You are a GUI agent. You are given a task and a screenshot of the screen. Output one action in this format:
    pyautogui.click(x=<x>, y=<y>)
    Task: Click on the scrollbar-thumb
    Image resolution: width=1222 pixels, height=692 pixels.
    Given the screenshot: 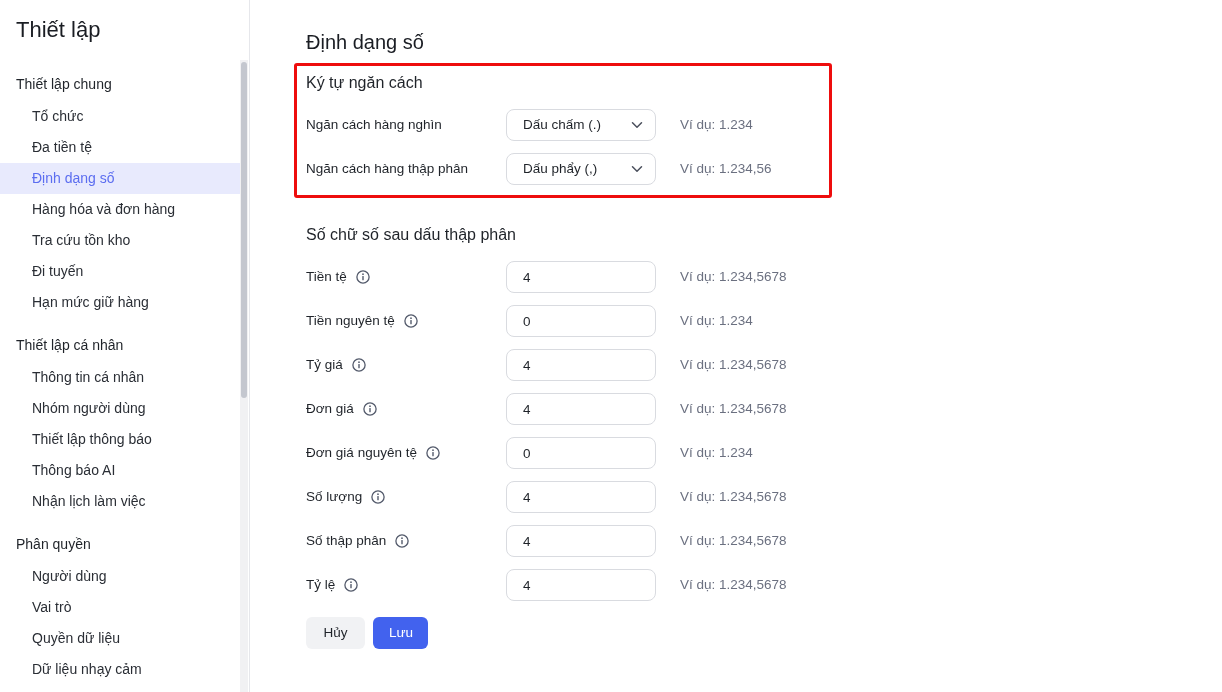 What is the action you would take?
    pyautogui.click(x=244, y=230)
    